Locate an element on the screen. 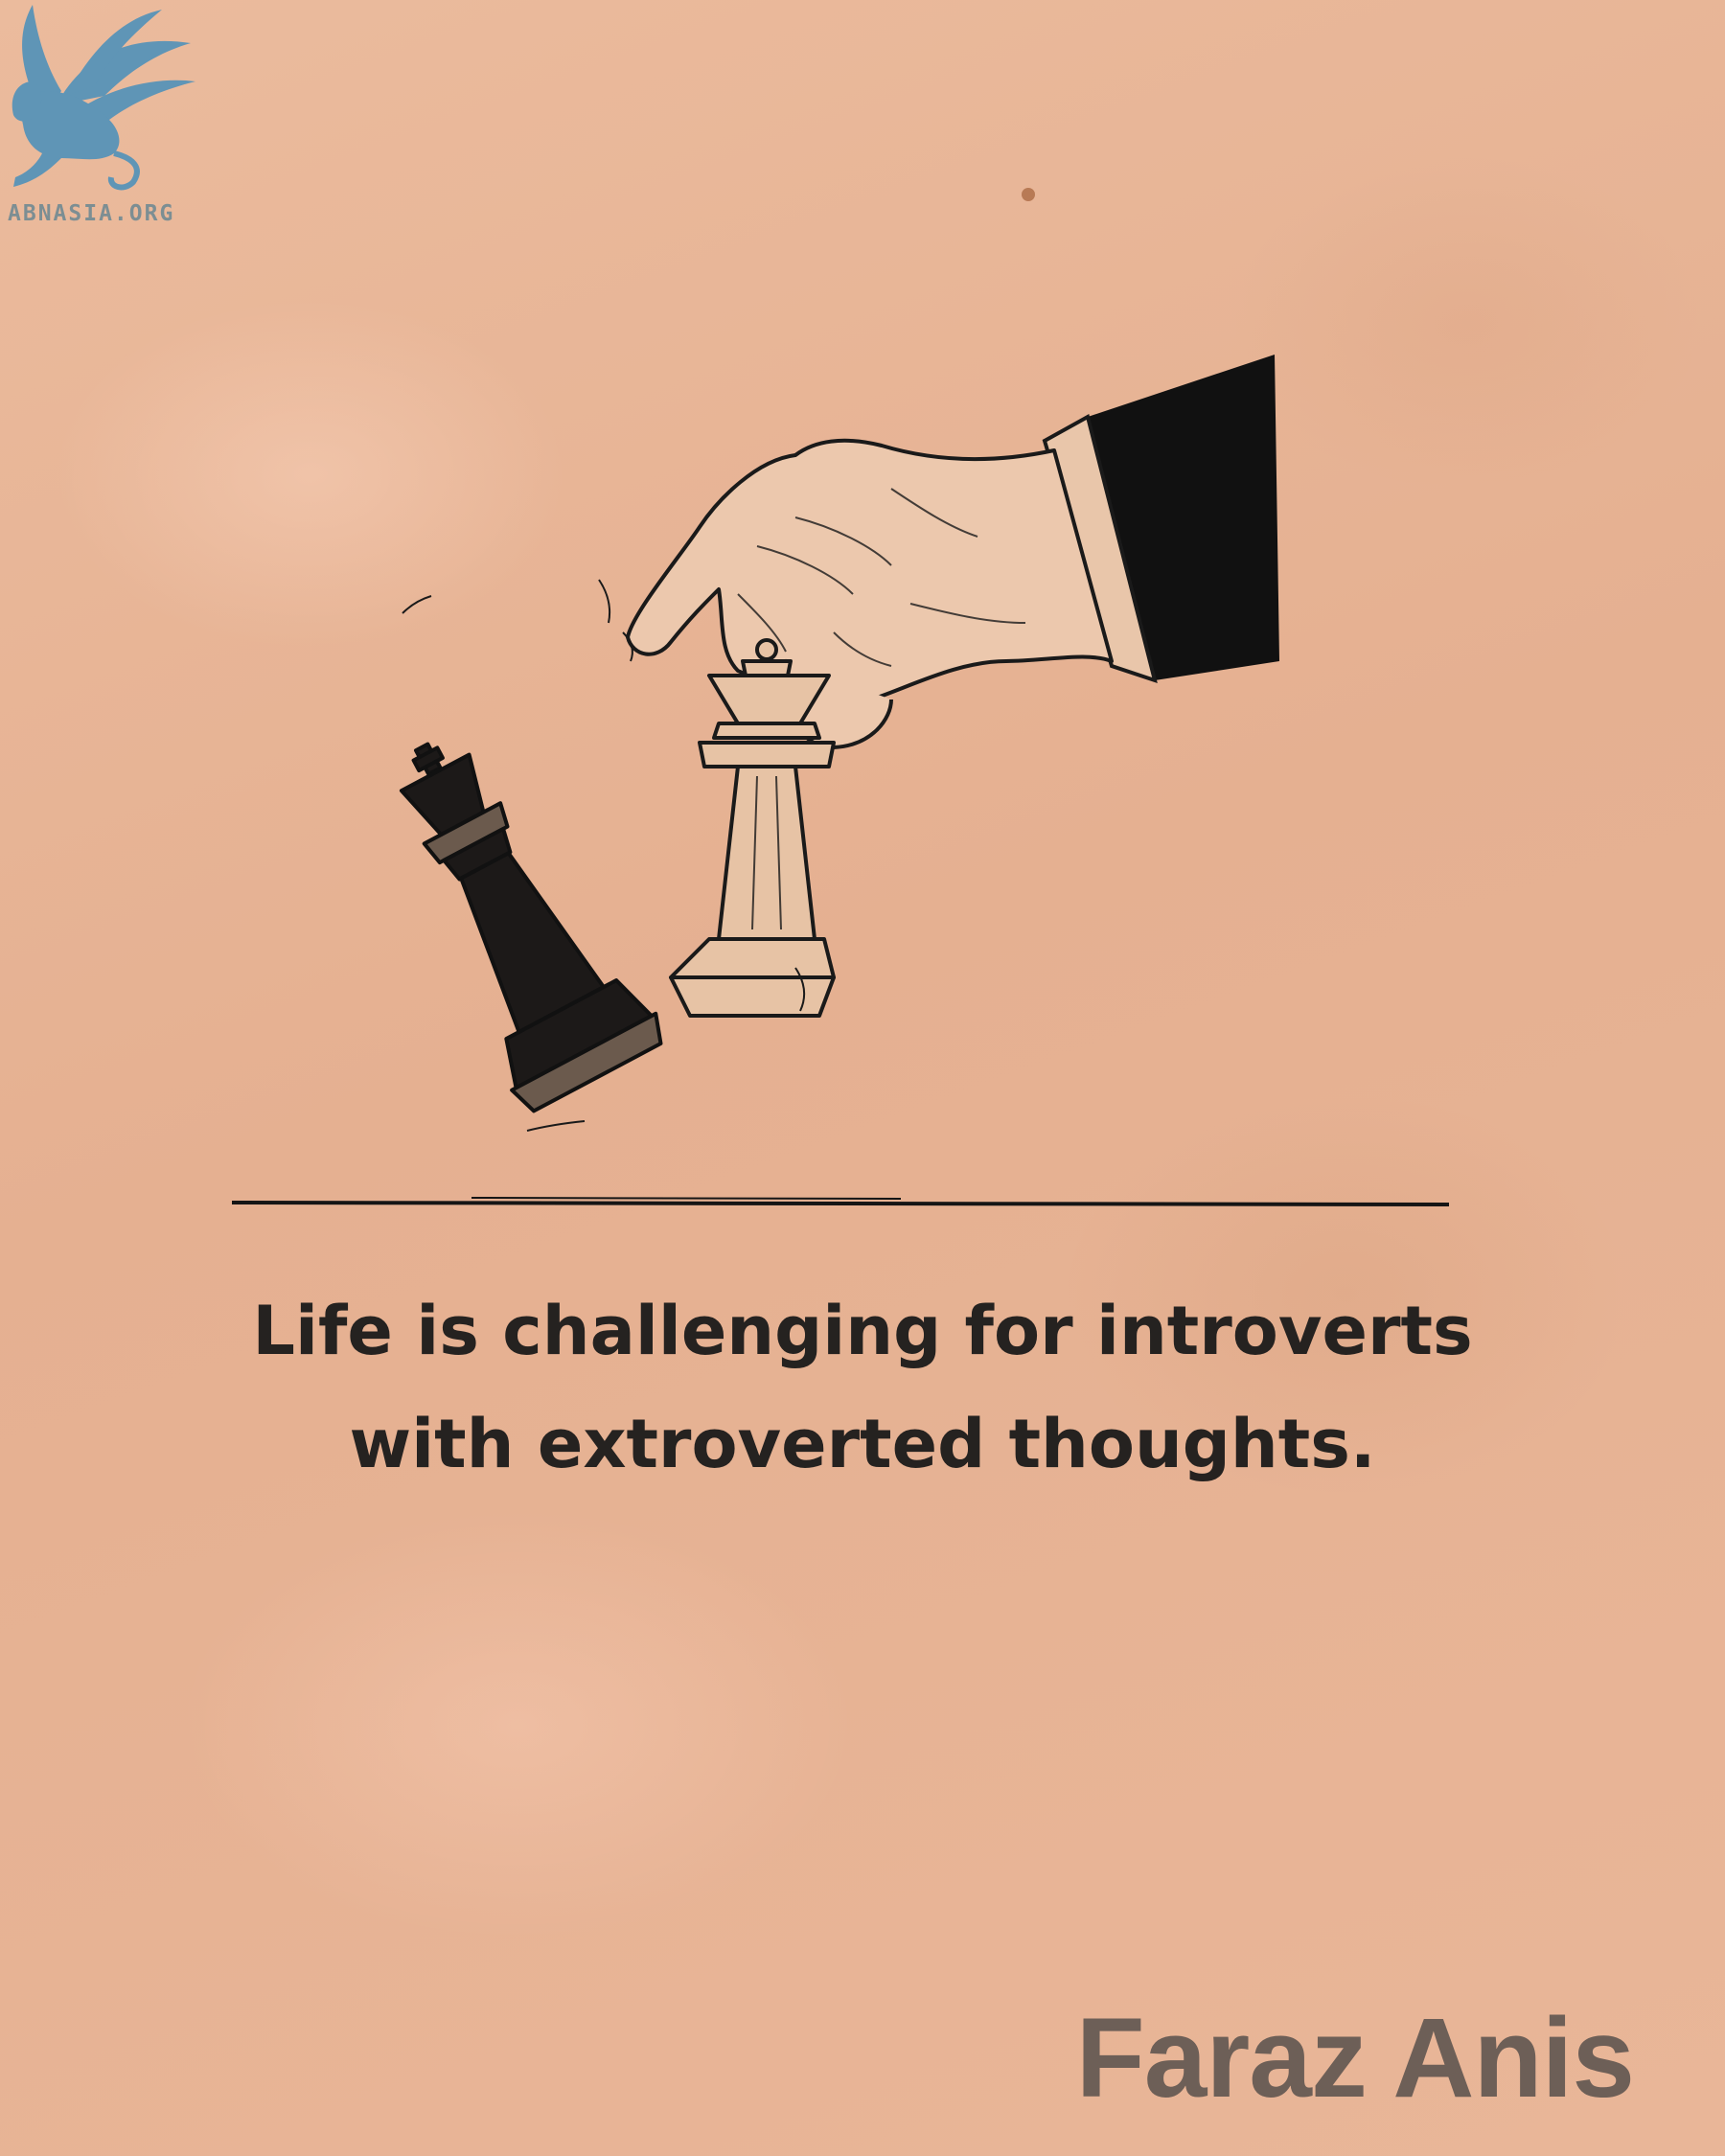  winged-lion-icon is located at coordinates (104, 98).